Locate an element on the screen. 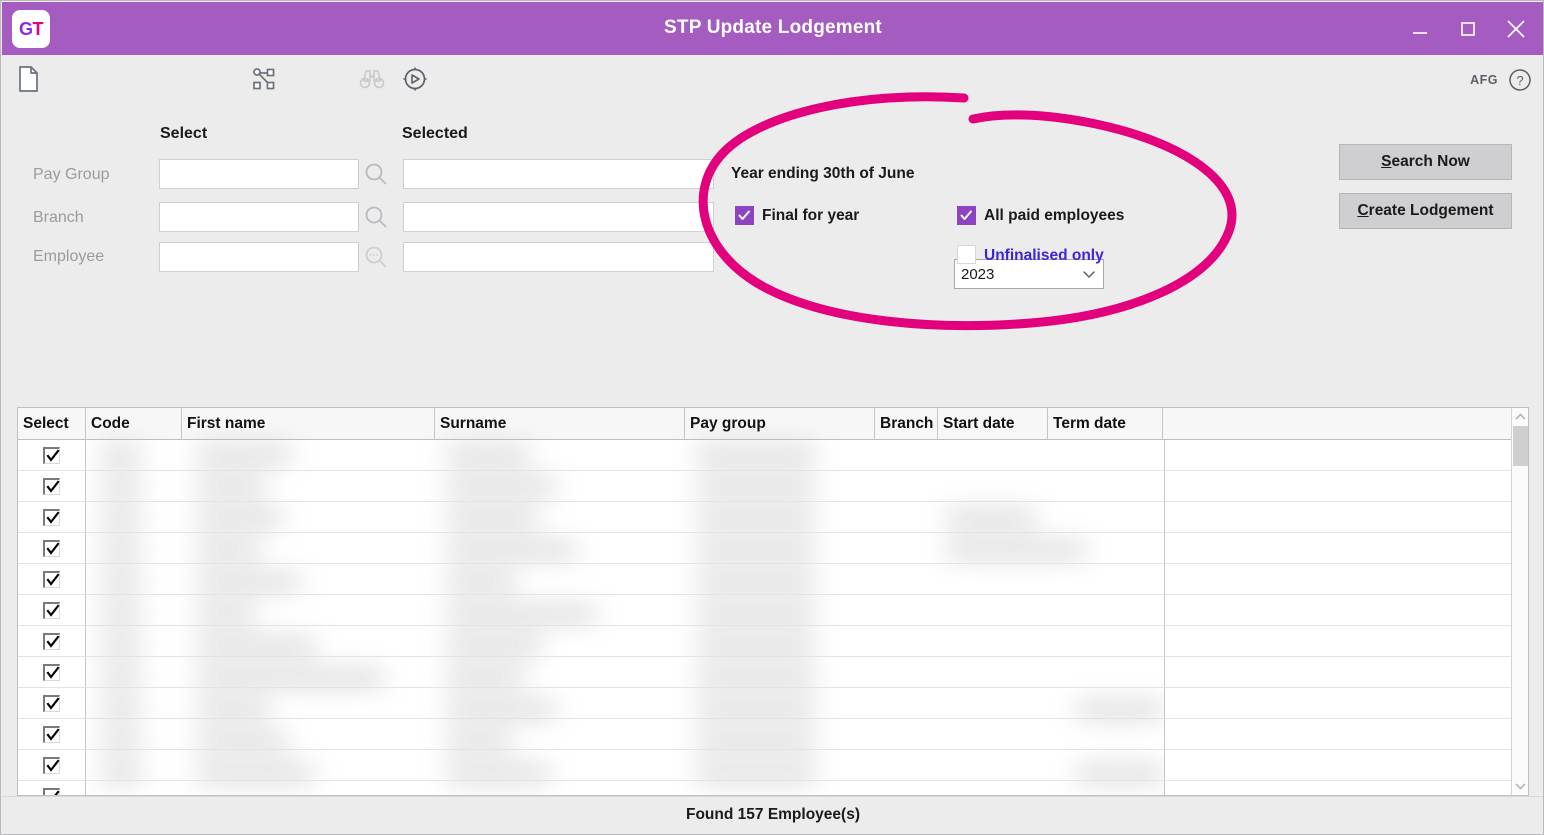  final-for-year-checkbox is located at coordinates (744, 215).